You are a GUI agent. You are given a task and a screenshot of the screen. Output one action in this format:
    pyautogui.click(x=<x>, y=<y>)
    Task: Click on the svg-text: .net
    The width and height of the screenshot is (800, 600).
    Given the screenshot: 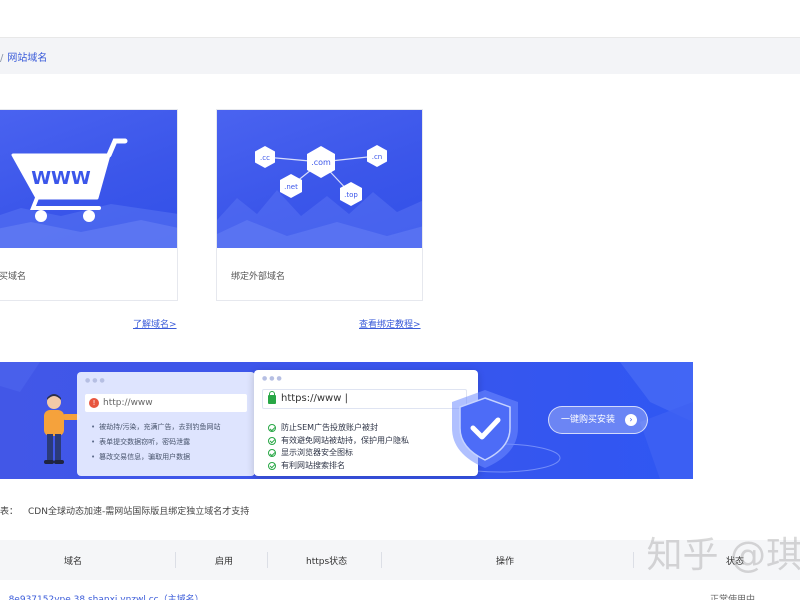 What is the action you would take?
    pyautogui.click(x=291, y=187)
    